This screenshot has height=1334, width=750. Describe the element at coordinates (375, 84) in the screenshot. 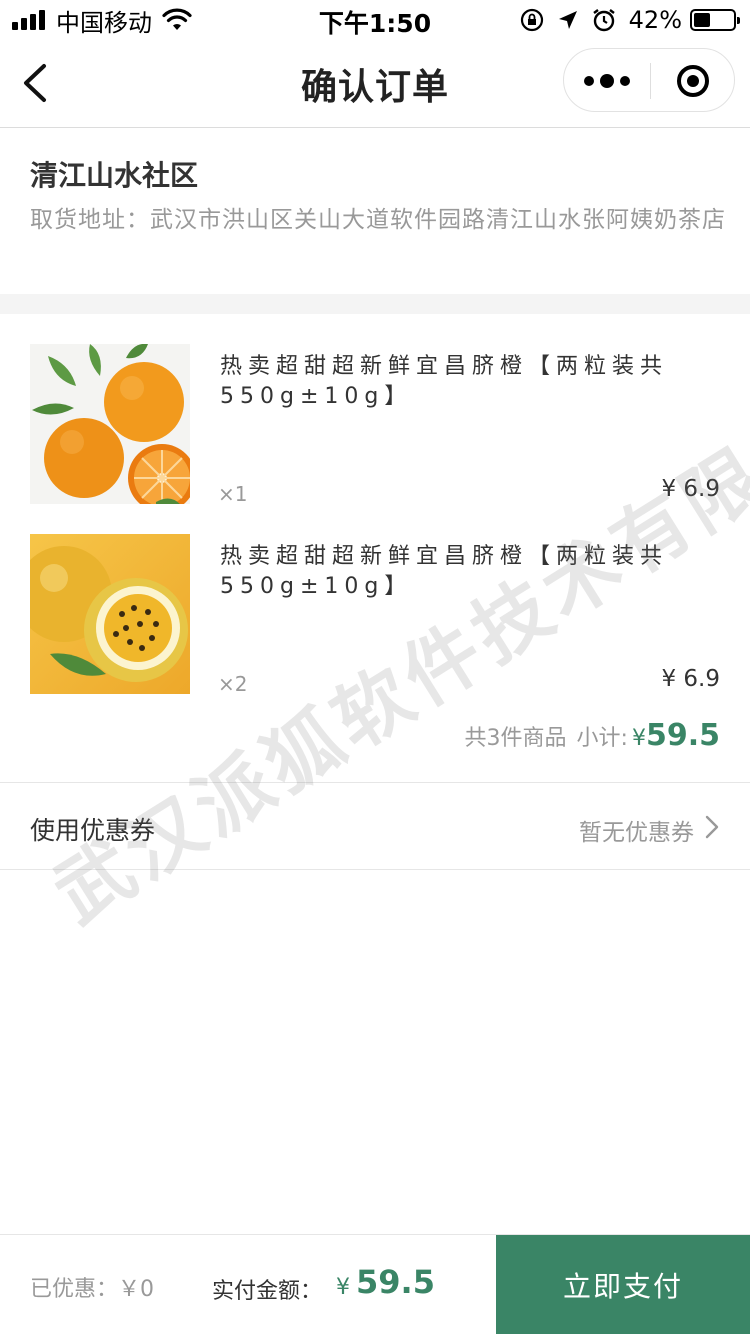

I see `navigation-bar: 确认订单` at that location.